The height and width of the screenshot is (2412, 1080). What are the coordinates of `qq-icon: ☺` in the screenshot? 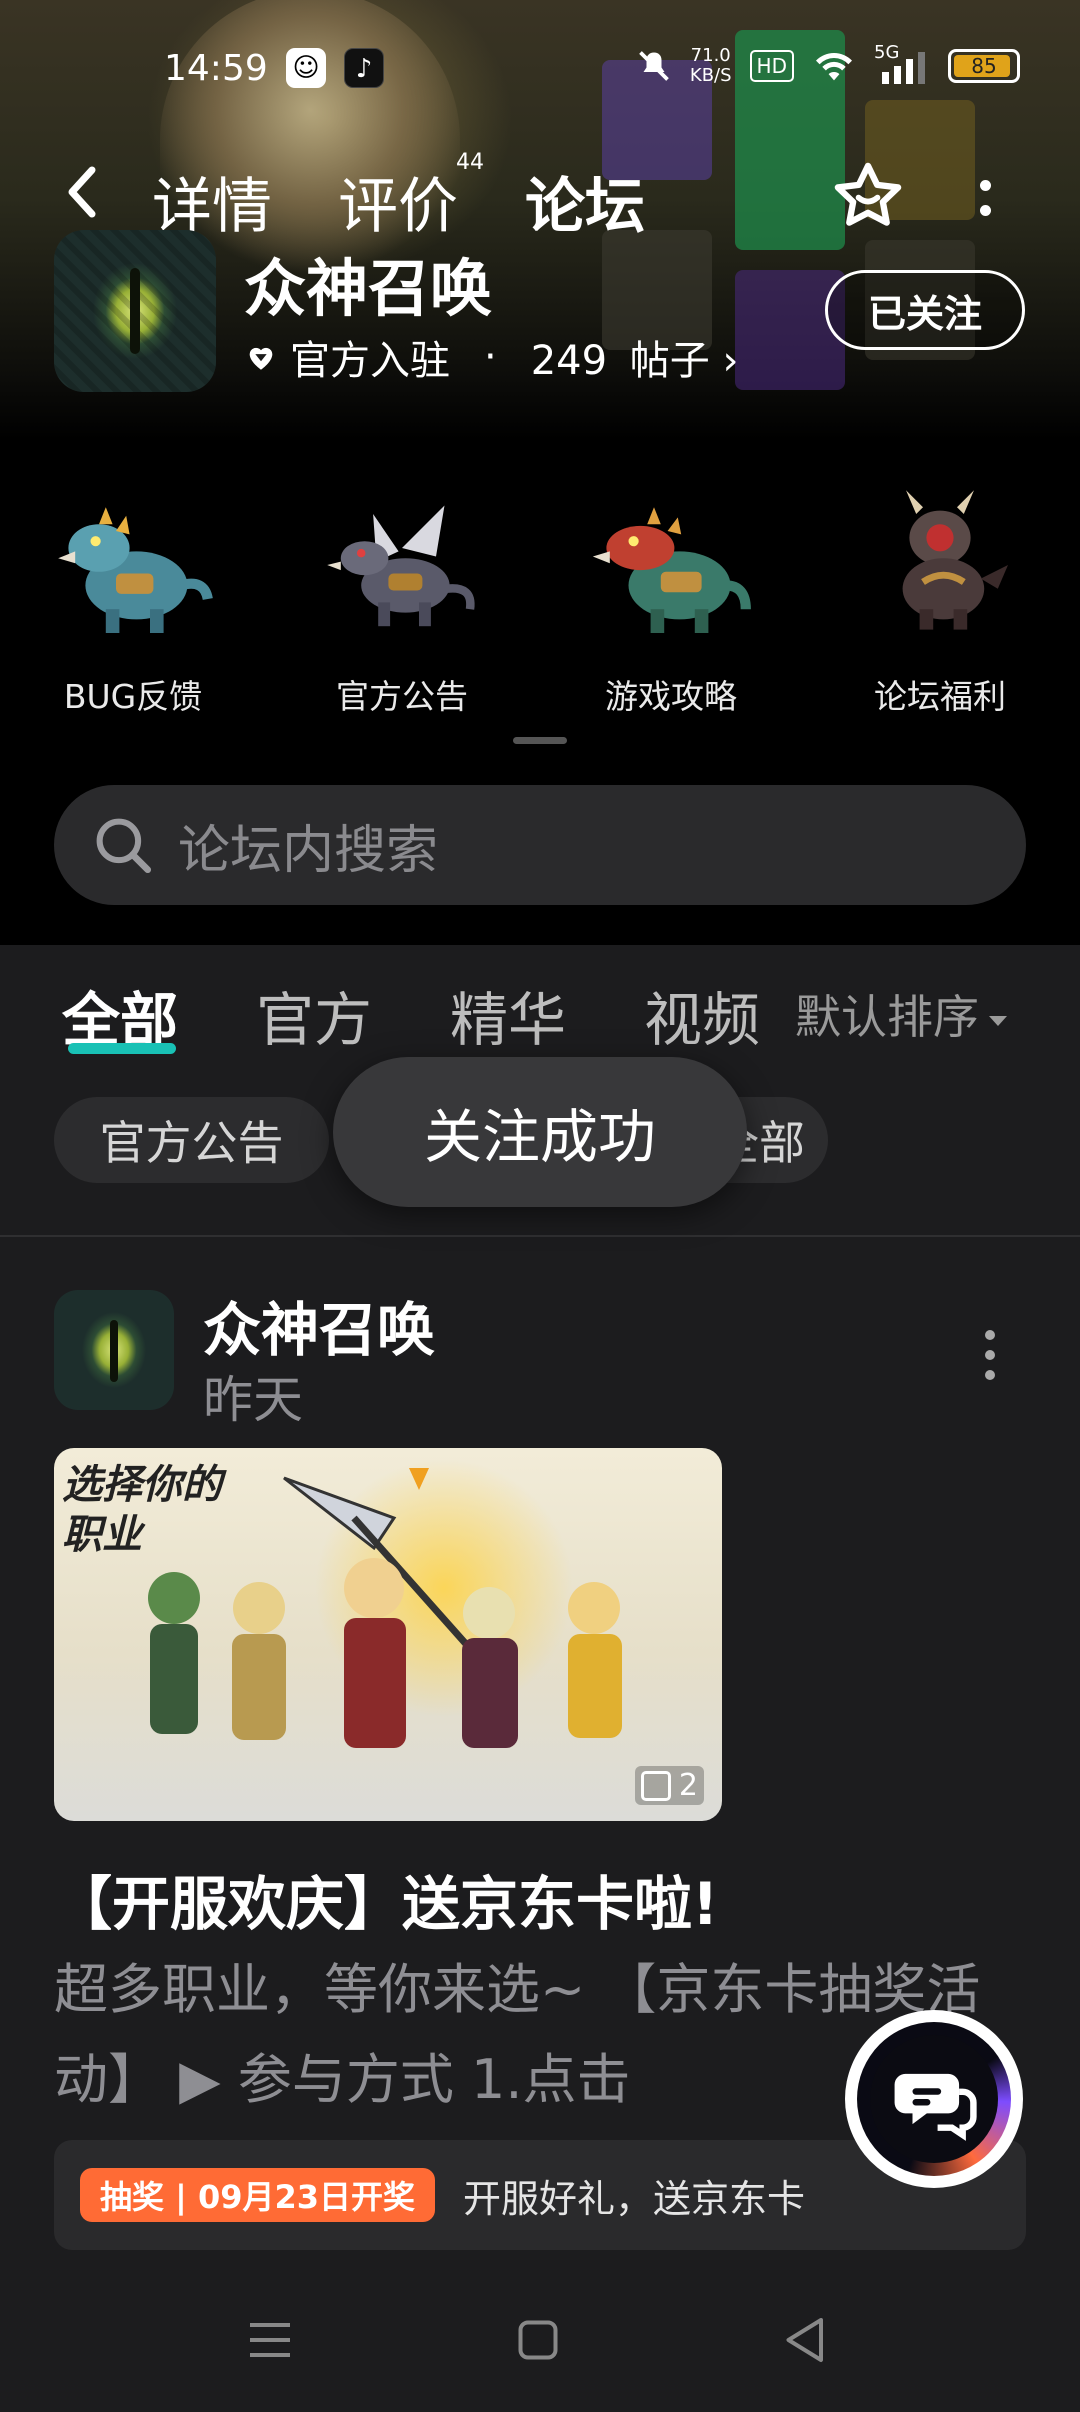 It's located at (306, 68).